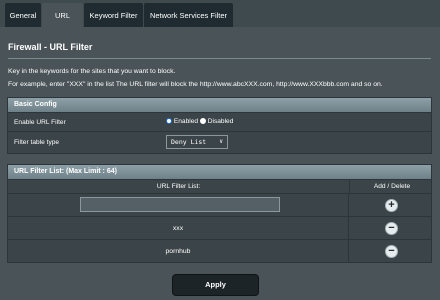 This screenshot has height=300, width=440. I want to click on apply-button: Apply, so click(215, 285).